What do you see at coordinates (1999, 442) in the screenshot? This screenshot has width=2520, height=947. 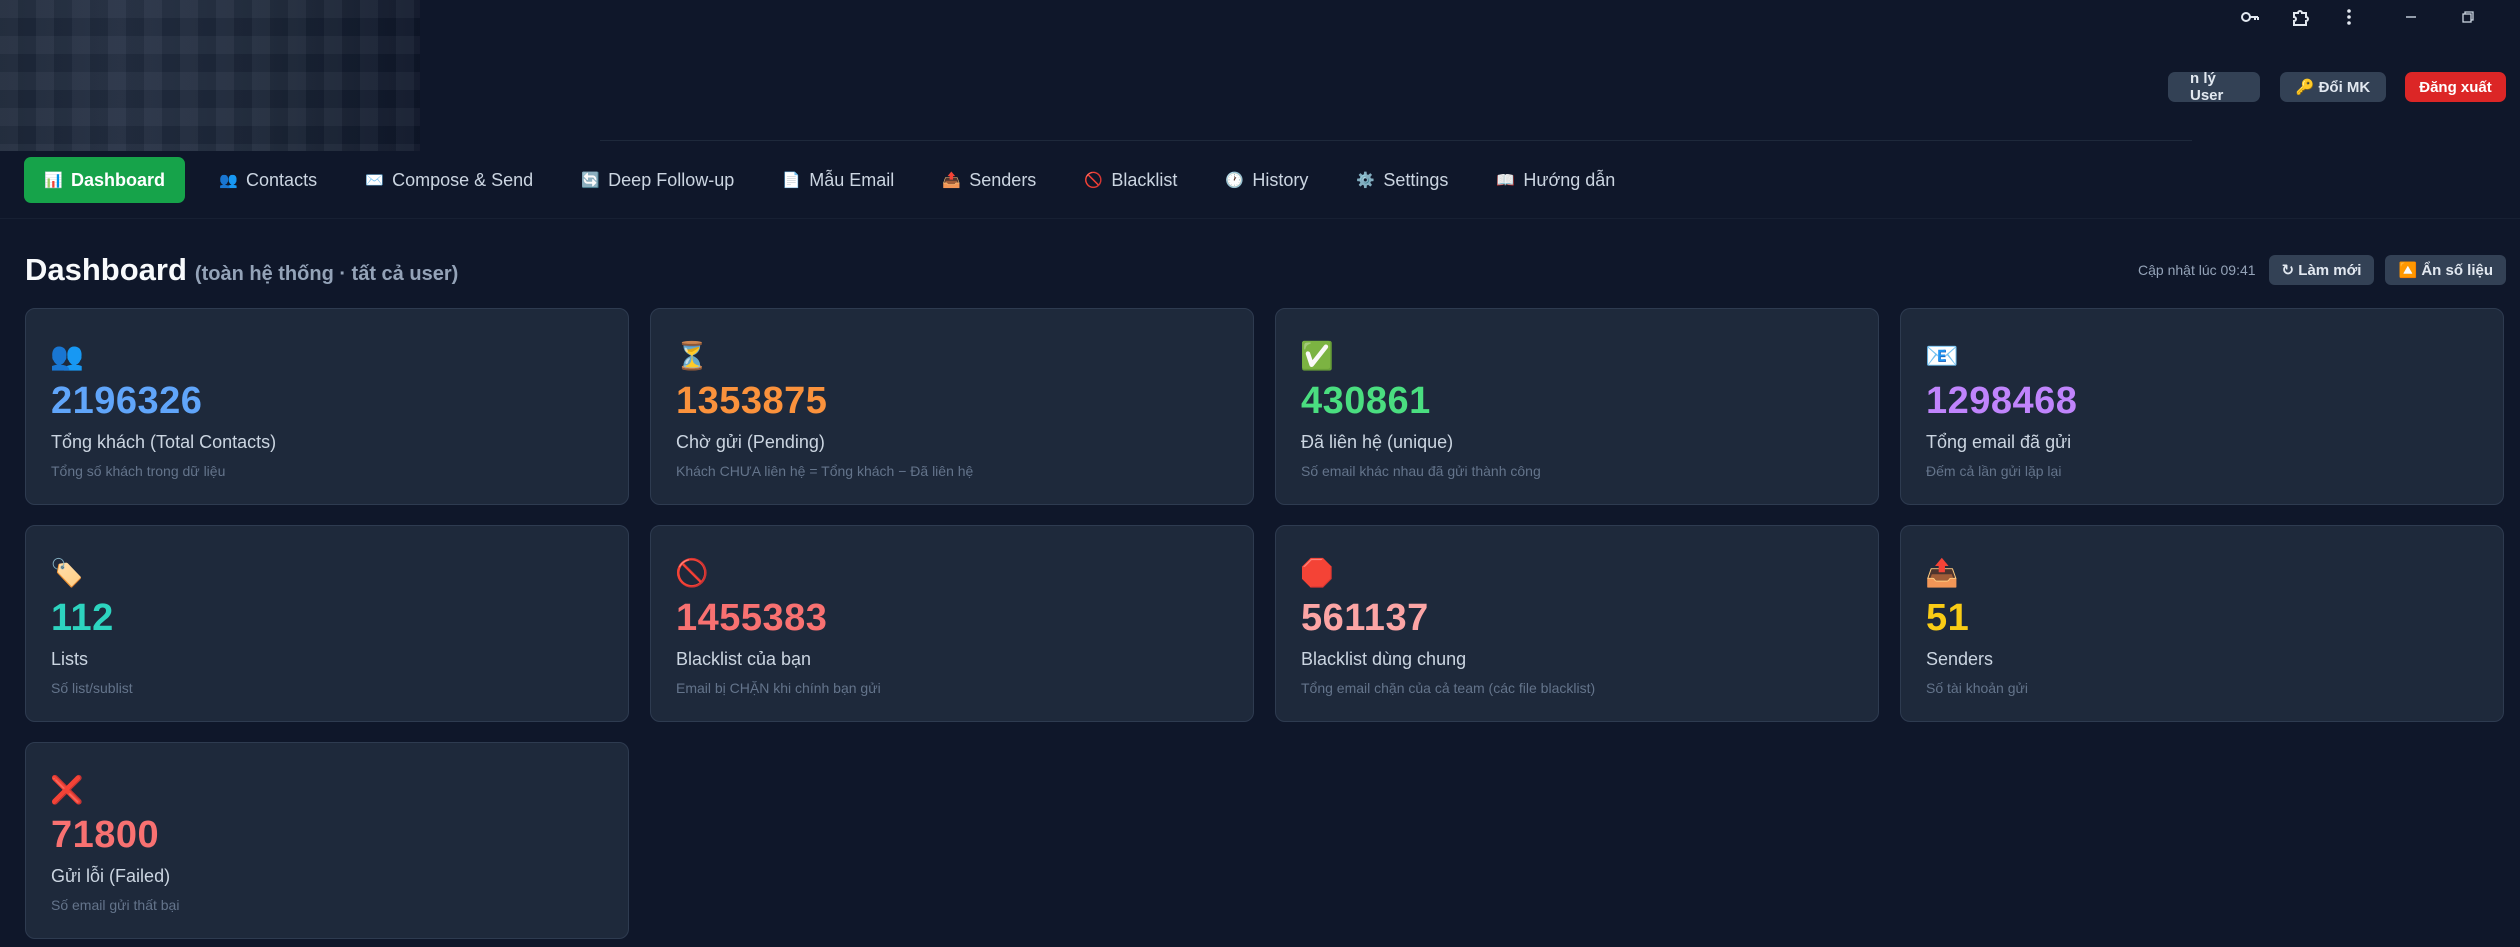 I see `stat-label: Tổng email đã gửi` at bounding box center [1999, 442].